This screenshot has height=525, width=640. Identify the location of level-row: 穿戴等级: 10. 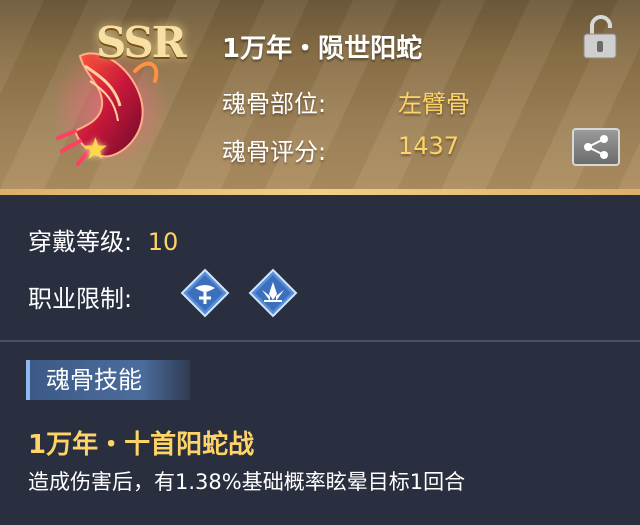
(103, 239).